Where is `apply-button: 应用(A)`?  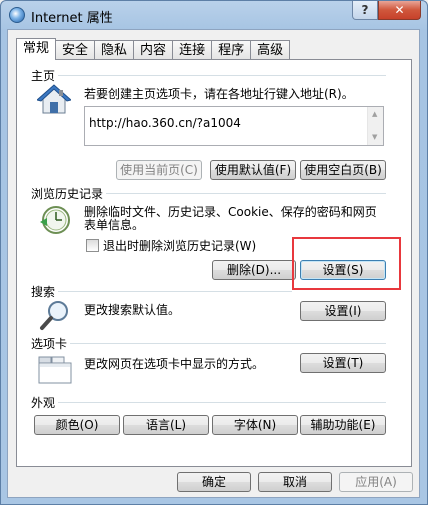 apply-button: 应用(A) is located at coordinates (376, 482).